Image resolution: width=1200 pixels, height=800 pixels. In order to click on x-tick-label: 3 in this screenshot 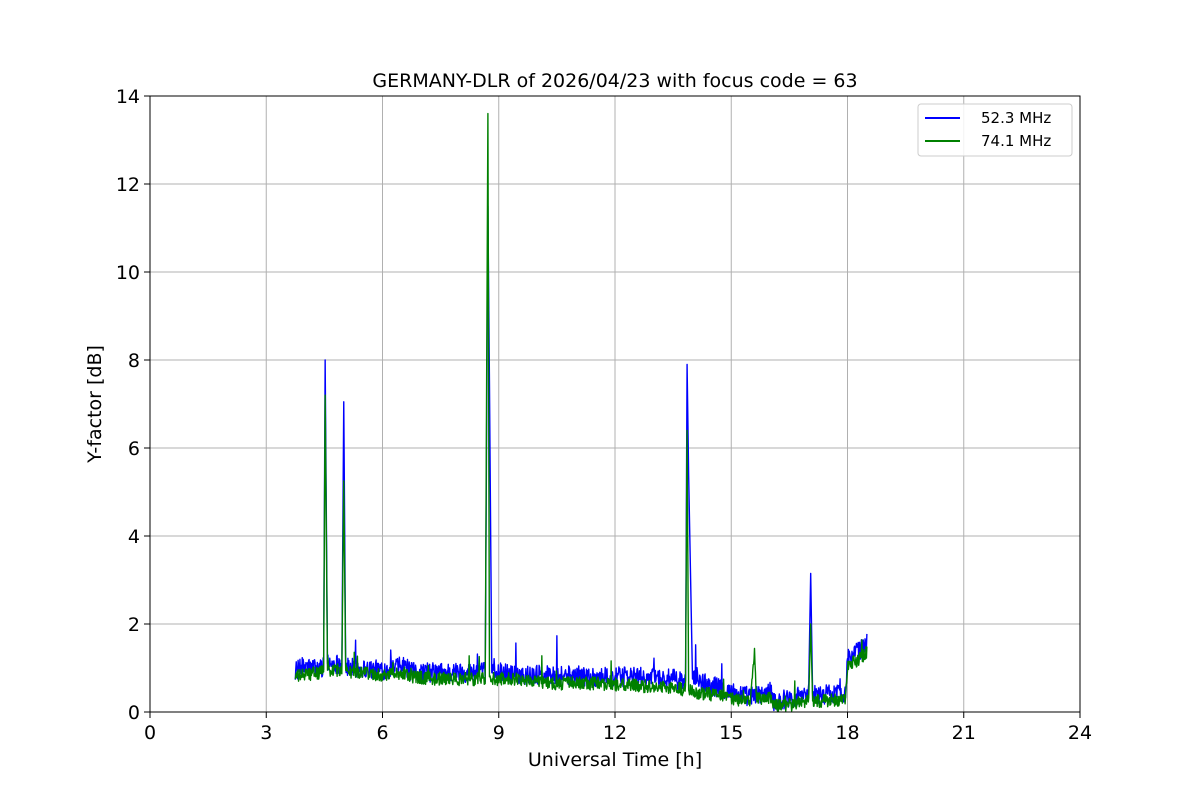, I will do `click(266, 733)`.